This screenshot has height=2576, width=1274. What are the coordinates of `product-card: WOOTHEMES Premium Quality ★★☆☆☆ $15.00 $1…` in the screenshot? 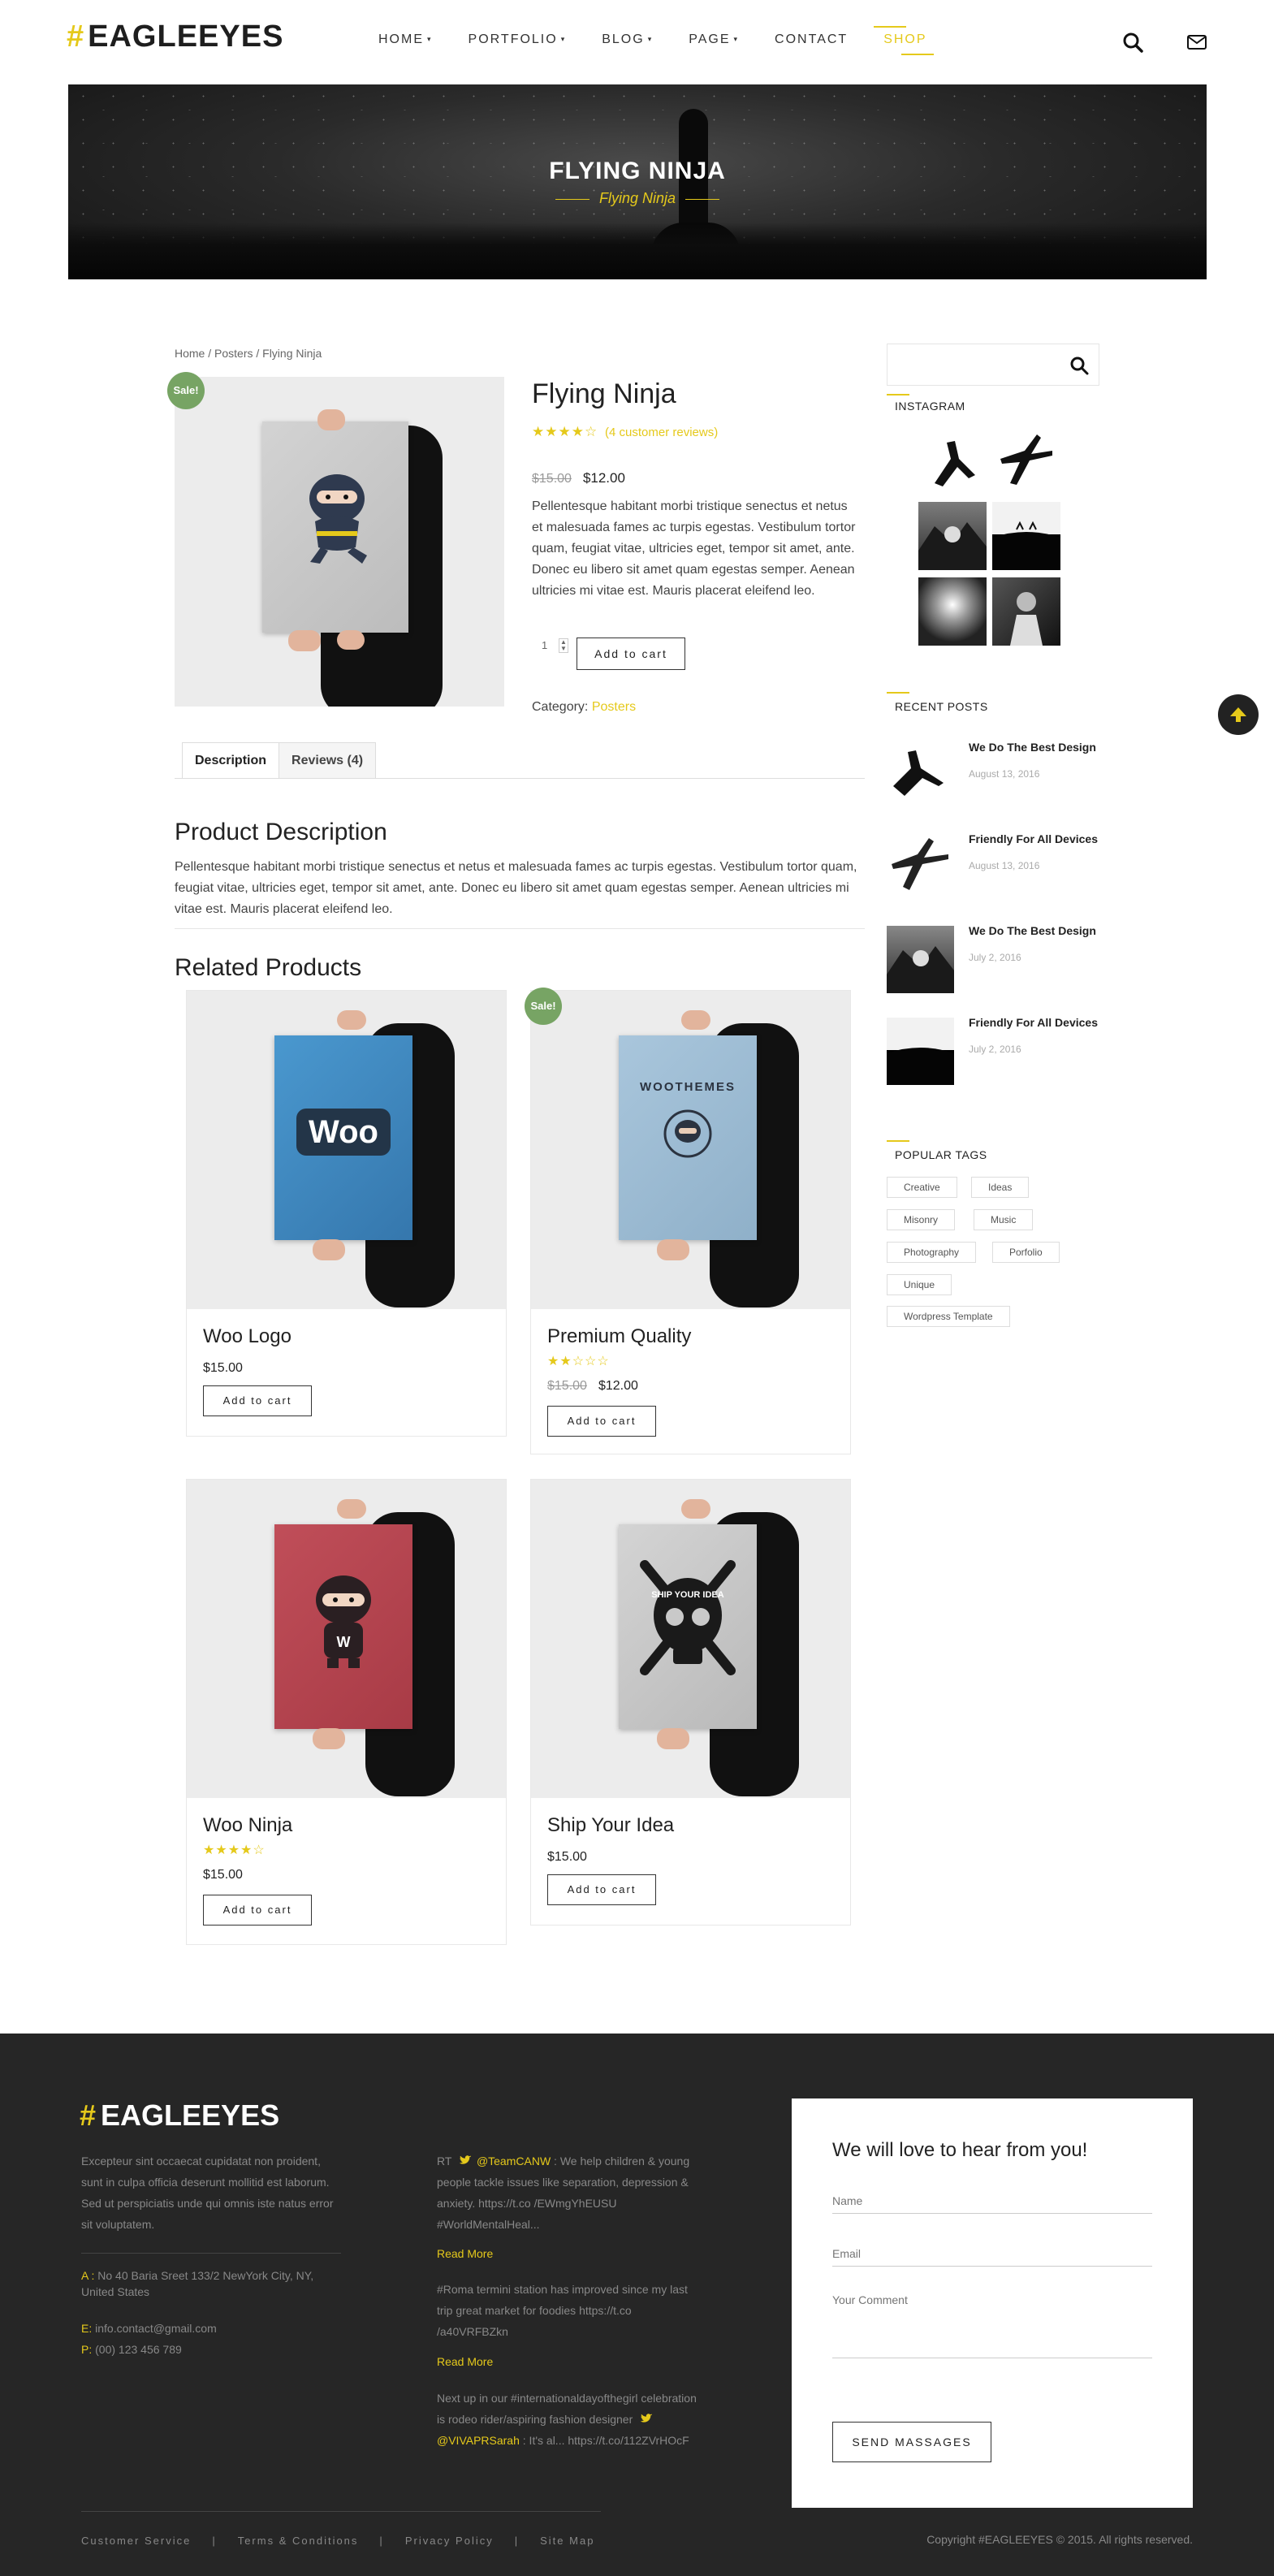 It's located at (690, 1222).